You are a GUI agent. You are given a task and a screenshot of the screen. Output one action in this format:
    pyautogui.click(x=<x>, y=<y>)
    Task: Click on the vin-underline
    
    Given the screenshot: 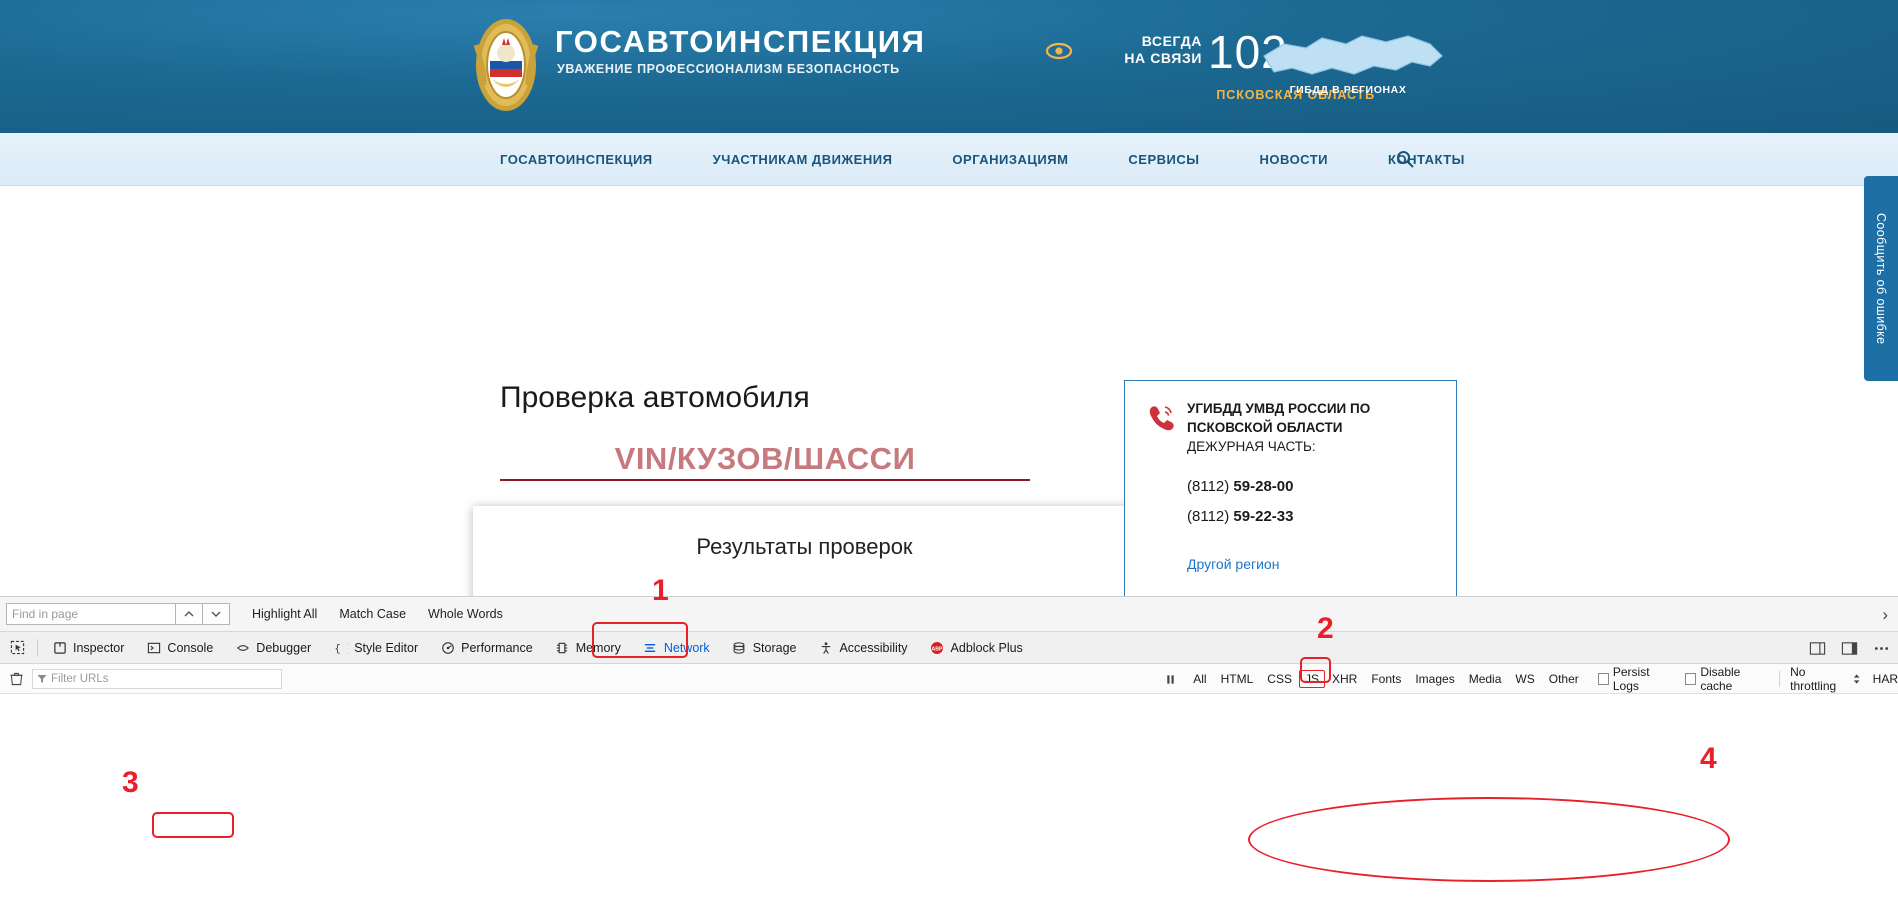 What is the action you would take?
    pyautogui.click(x=765, y=480)
    